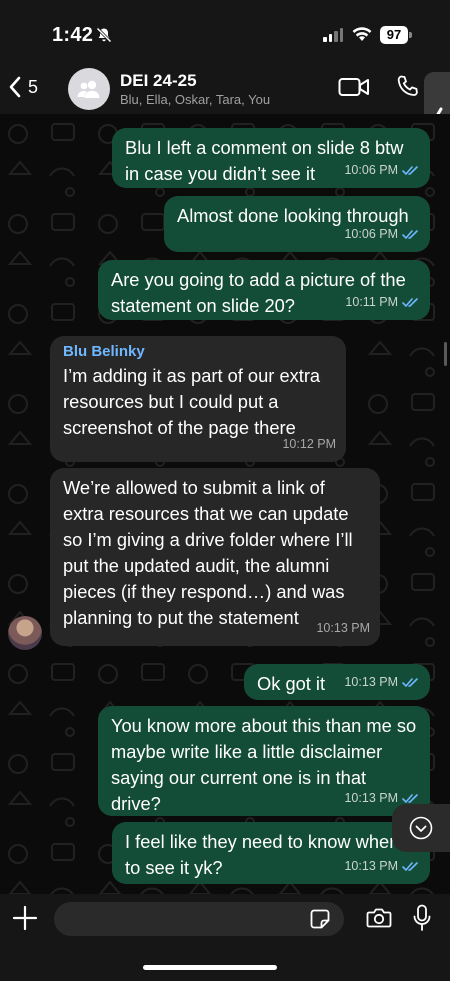  I want to click on microphone-icon, so click(422, 918).